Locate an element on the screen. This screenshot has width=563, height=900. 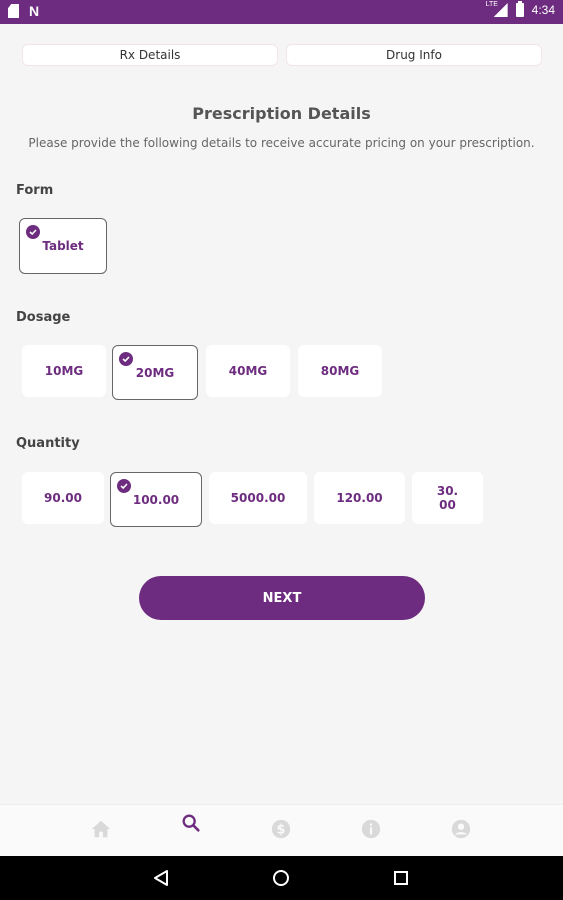
network-type: LTE is located at coordinates (491, 4).